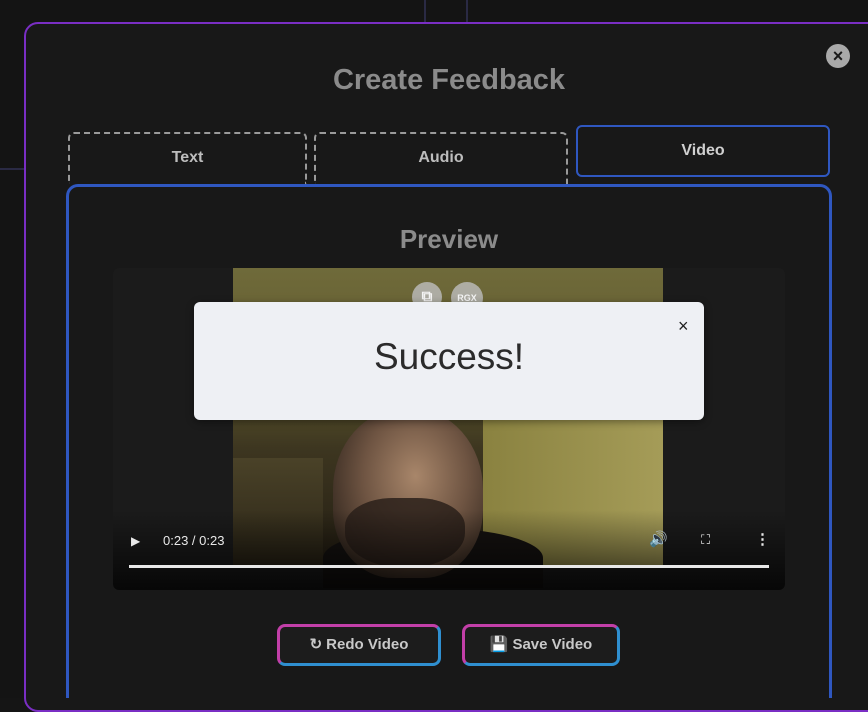 Image resolution: width=868 pixels, height=712 pixels. I want to click on toast-message: Success!, so click(449, 356).